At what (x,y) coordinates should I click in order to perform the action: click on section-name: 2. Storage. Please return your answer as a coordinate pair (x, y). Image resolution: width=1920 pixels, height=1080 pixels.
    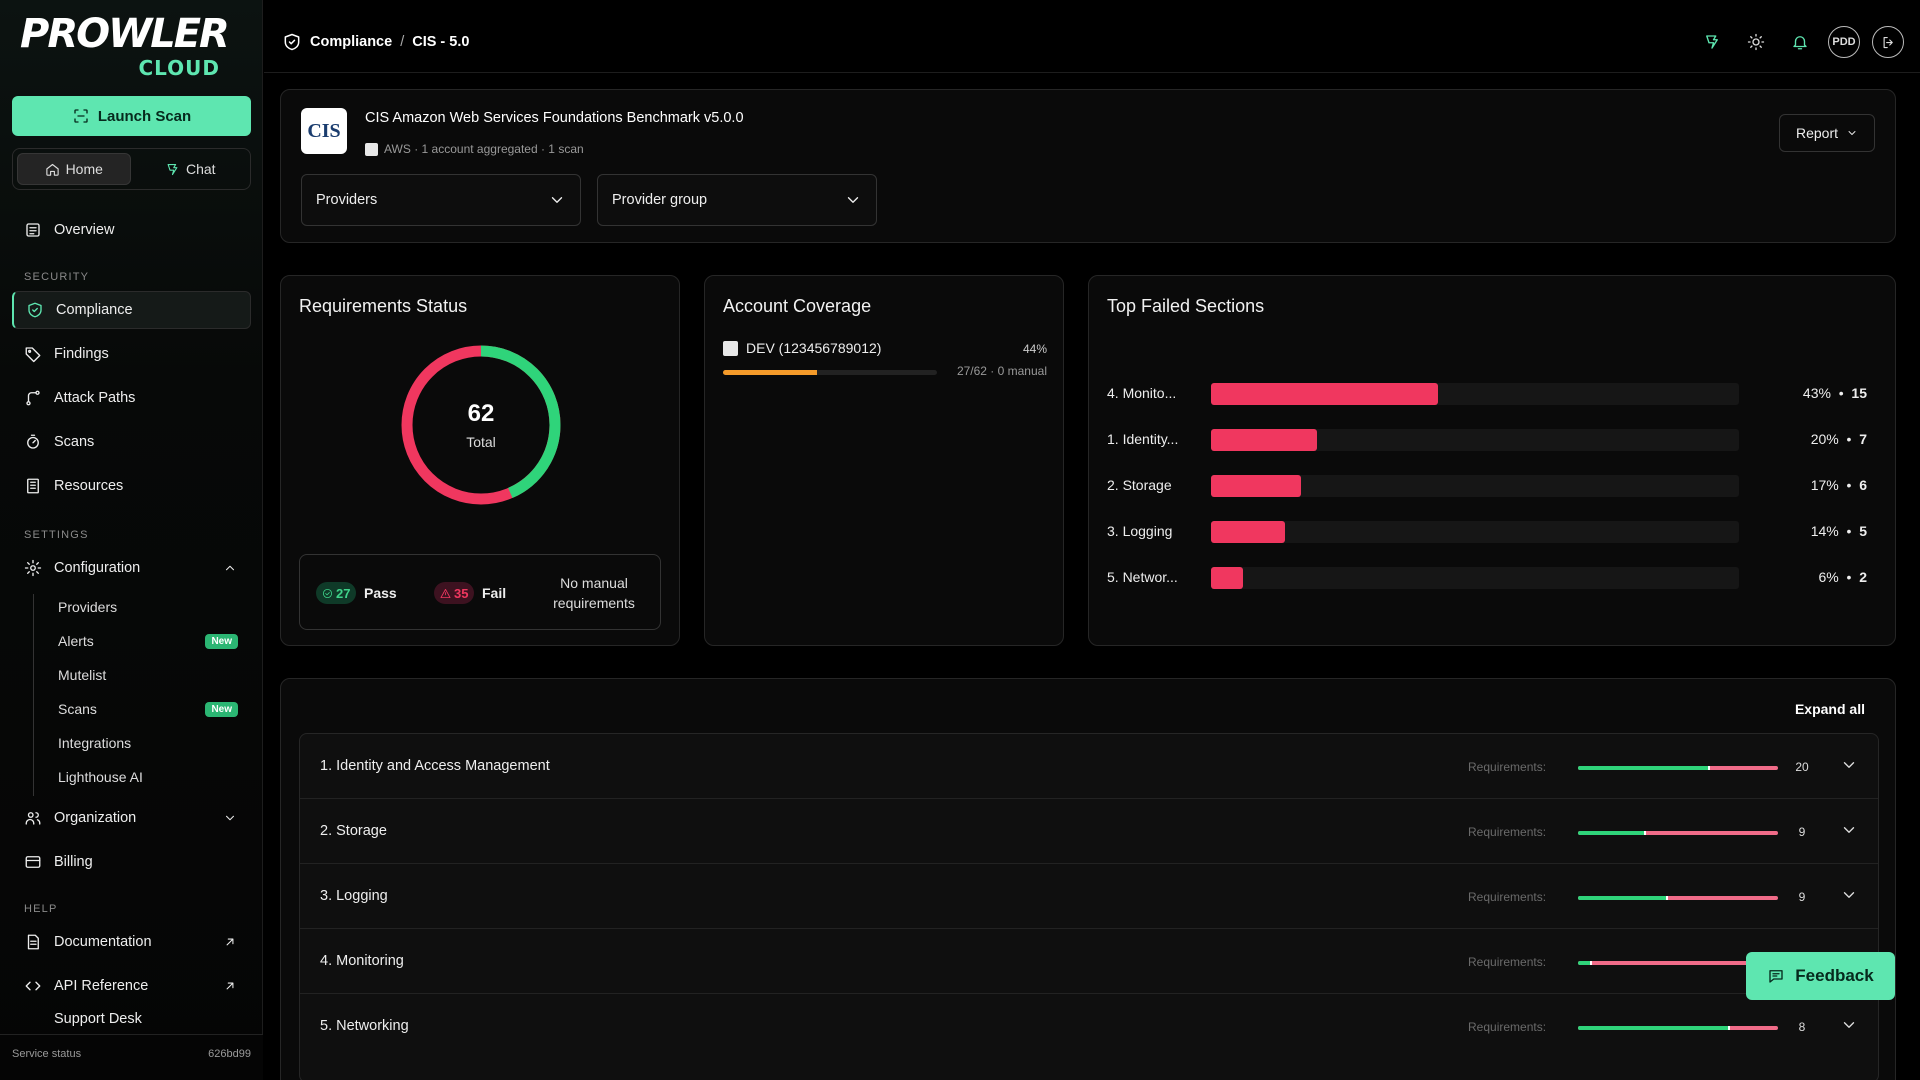
    Looking at the image, I should click on (353, 831).